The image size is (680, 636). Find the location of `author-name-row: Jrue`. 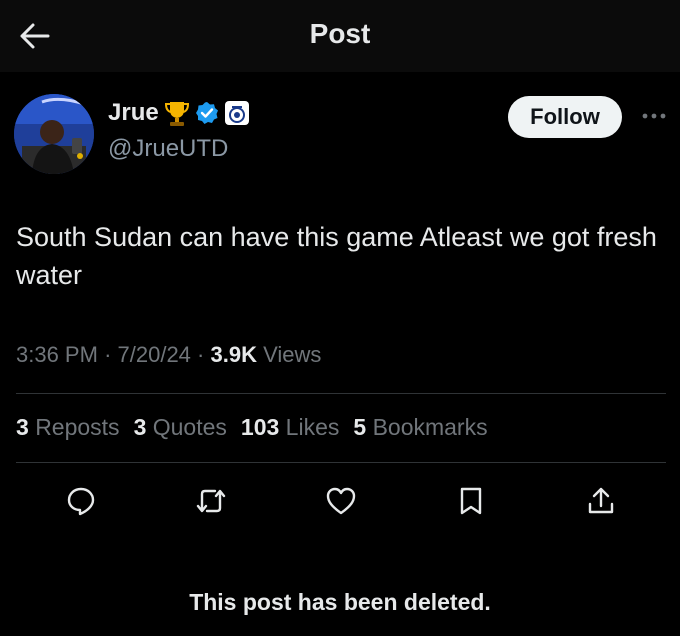

author-name-row: Jrue is located at coordinates (179, 113).